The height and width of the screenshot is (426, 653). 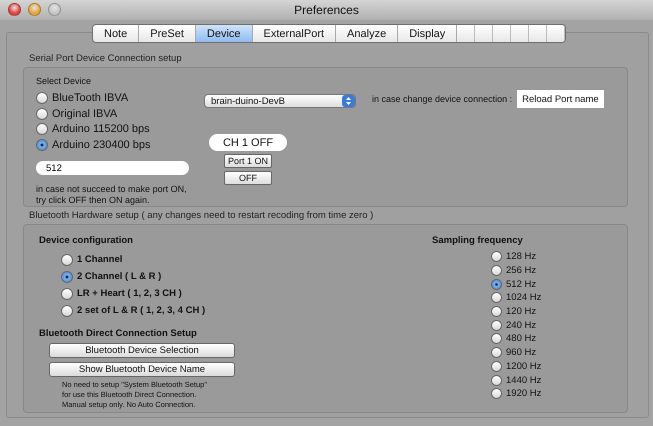 What do you see at coordinates (14, 9) in the screenshot?
I see `close-button` at bounding box center [14, 9].